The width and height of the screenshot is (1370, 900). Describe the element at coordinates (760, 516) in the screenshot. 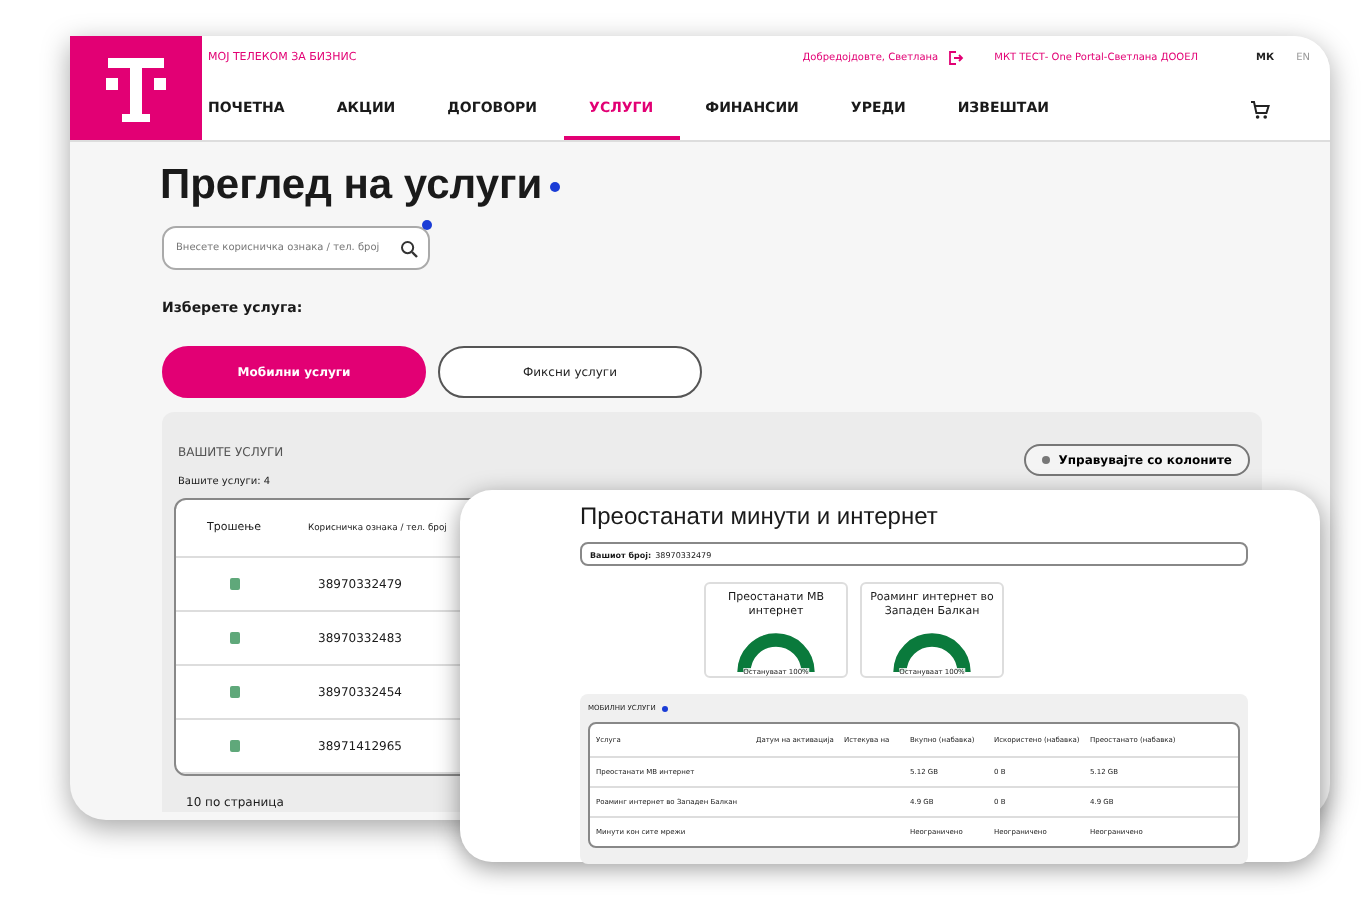

I see `detail-title: Преостанати минути и интернет` at that location.